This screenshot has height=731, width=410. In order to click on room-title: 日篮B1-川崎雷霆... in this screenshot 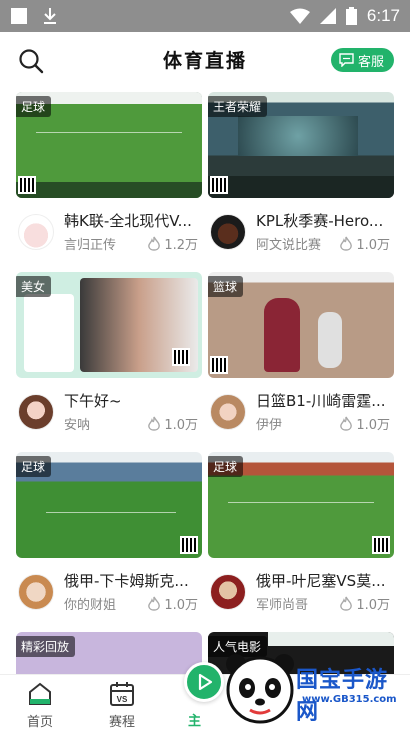, I will do `click(321, 401)`.